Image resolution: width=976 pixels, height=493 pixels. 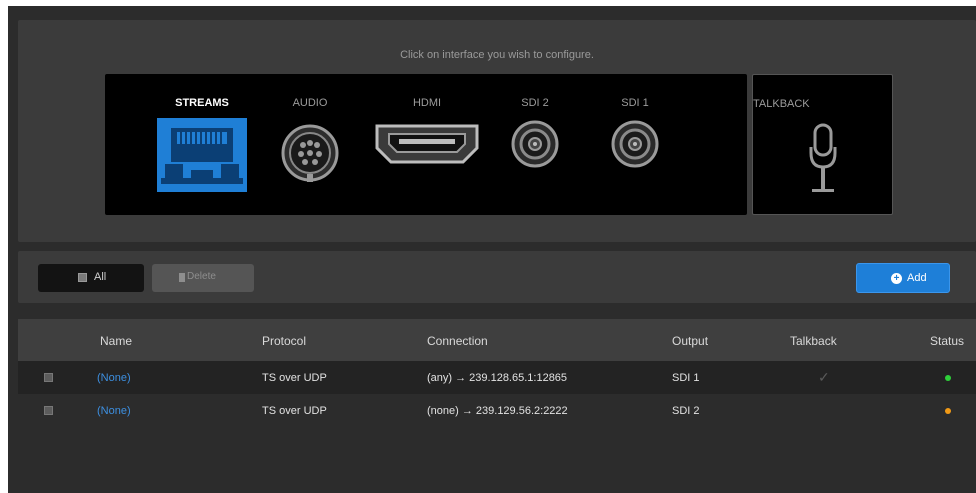 I want to click on toolbar: All Delete + Add, so click(x=497, y=277).